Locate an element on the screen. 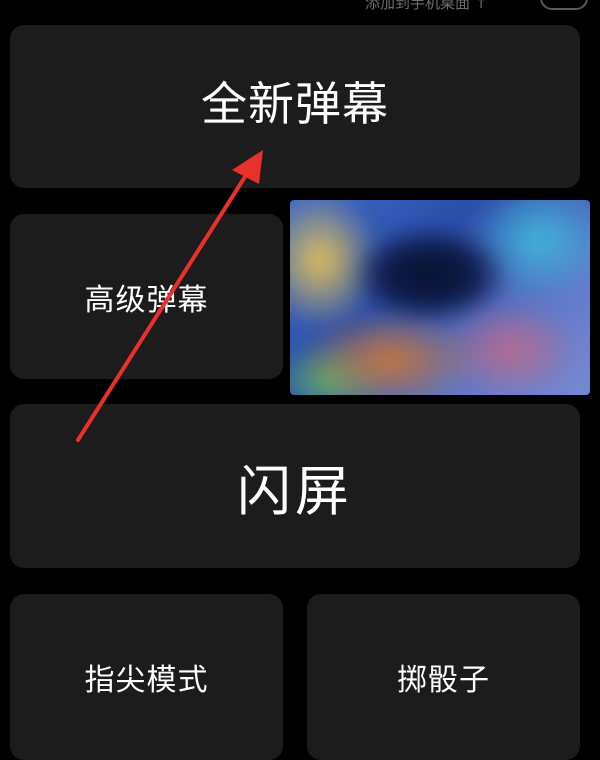 This screenshot has width=600, height=760. advanced-barrage-button: 高级弹幕 is located at coordinates (146, 296).